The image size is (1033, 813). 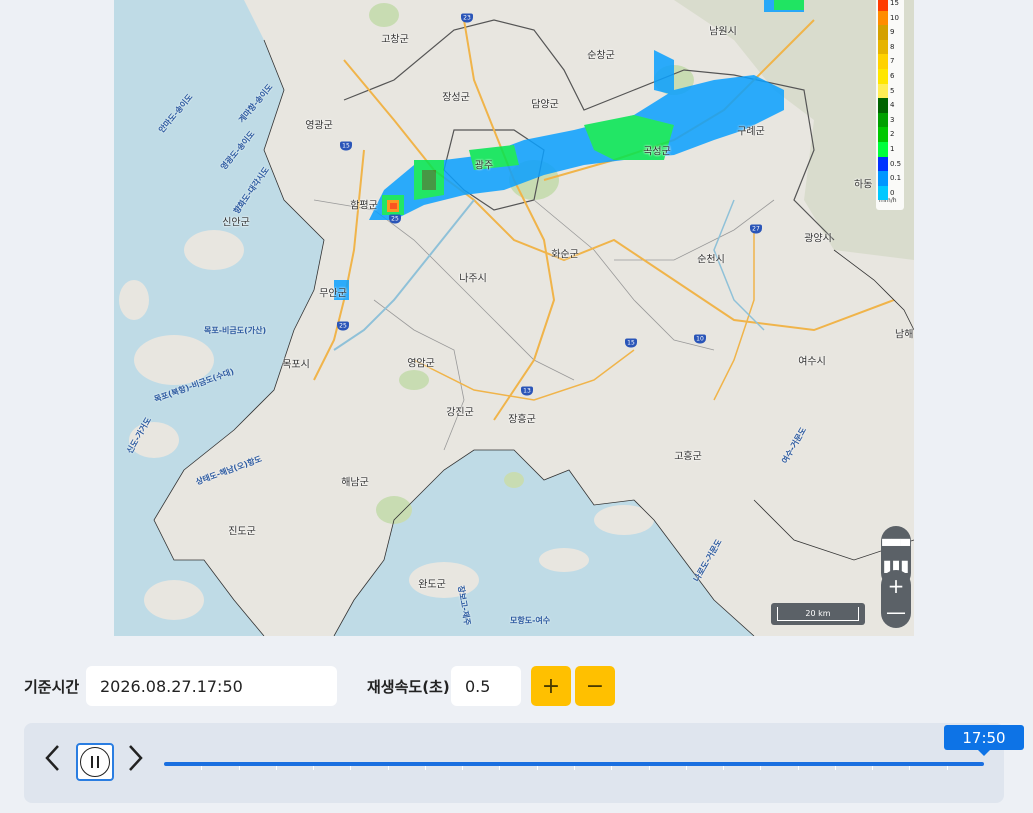 I want to click on legend-level: 9, so click(x=892, y=32).